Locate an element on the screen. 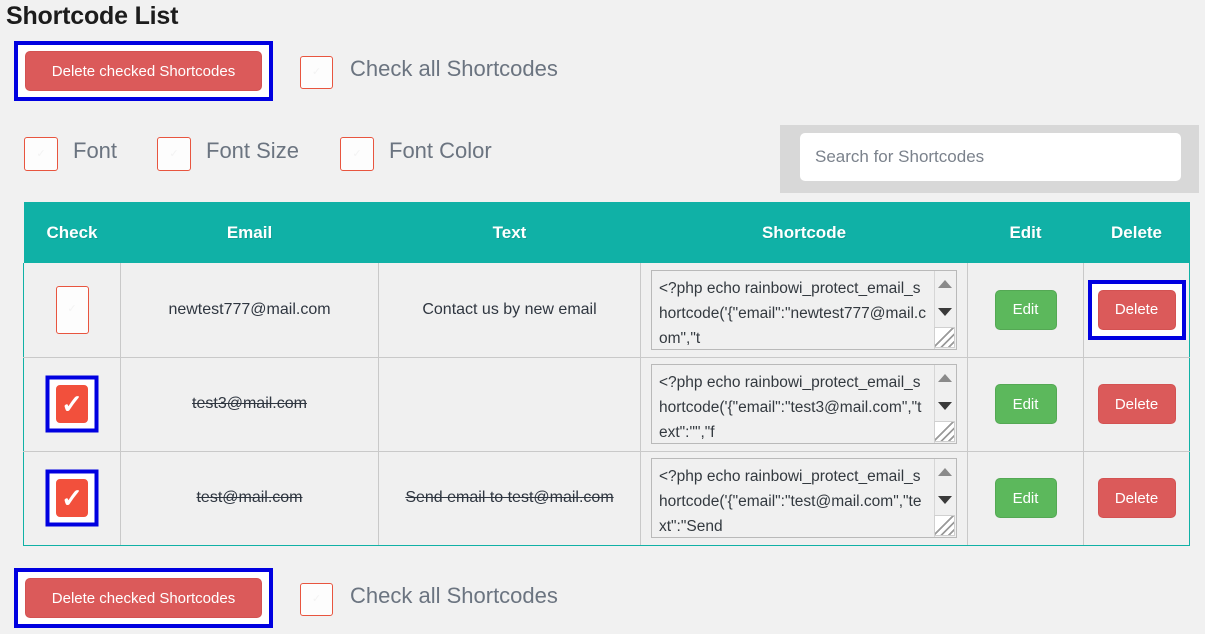 This screenshot has height=634, width=1205. table-header-row: Check Email Text Shortcode Edit Delete is located at coordinates (606, 232).